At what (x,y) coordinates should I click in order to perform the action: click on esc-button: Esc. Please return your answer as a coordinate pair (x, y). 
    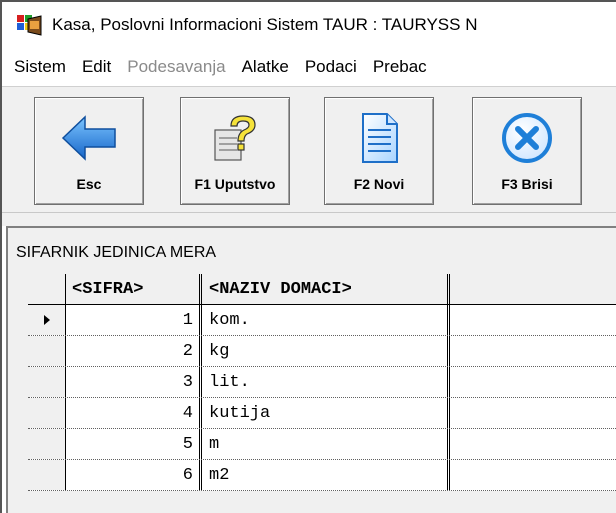
    Looking at the image, I should click on (89, 151).